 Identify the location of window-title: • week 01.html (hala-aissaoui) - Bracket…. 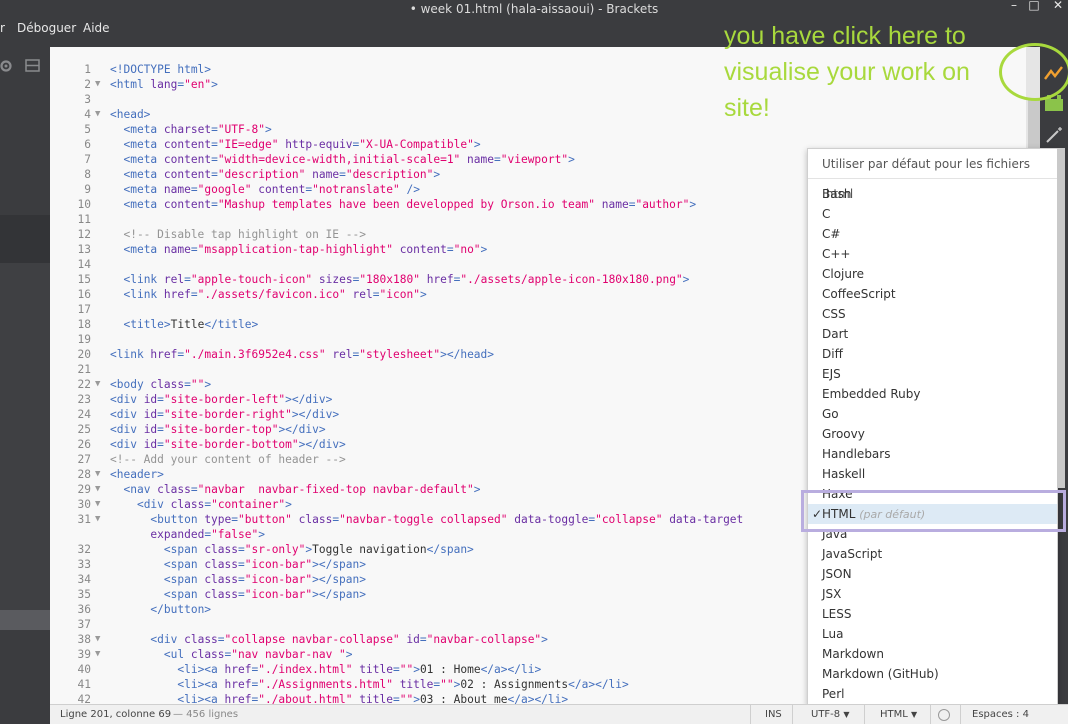
(534, 9).